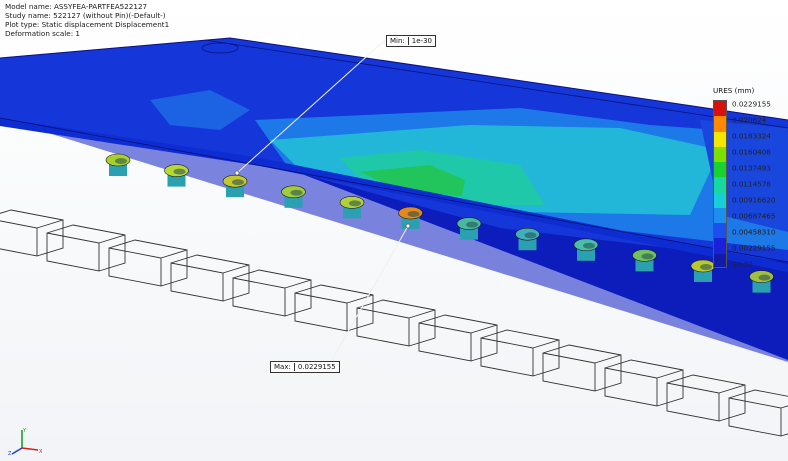  Describe the element at coordinates (314, 367) in the screenshot. I see `max-probe-value: 0.0229155` at that location.